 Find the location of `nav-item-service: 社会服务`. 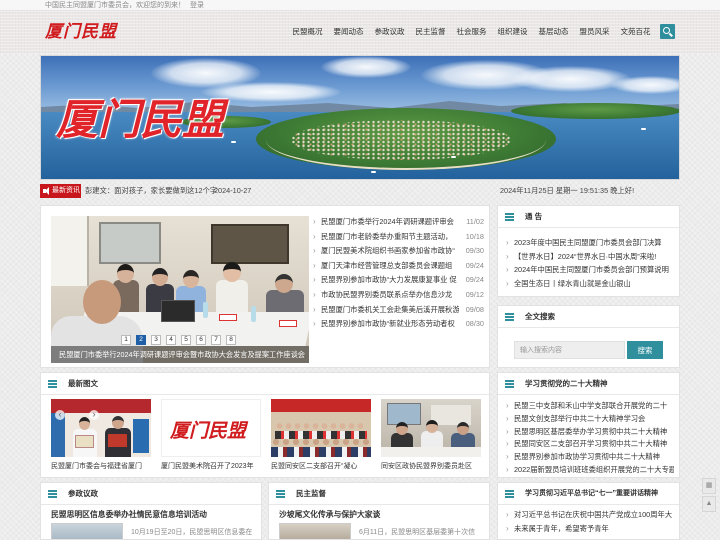

nav-item-service: 社会服务 is located at coordinates (471, 32).